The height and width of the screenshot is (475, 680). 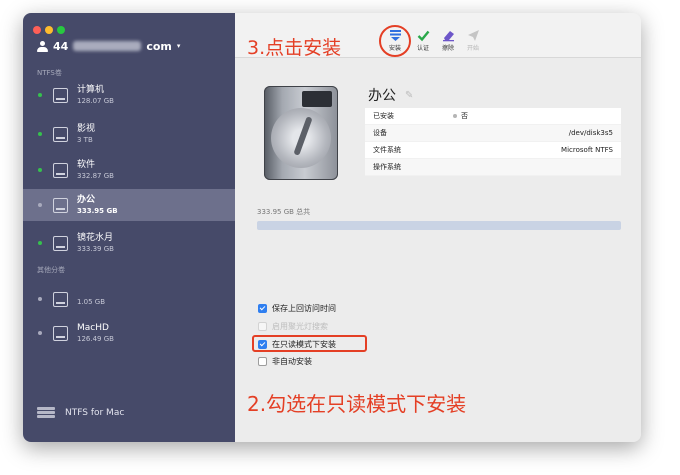 What do you see at coordinates (42, 46) in the screenshot?
I see `user-icon` at bounding box center [42, 46].